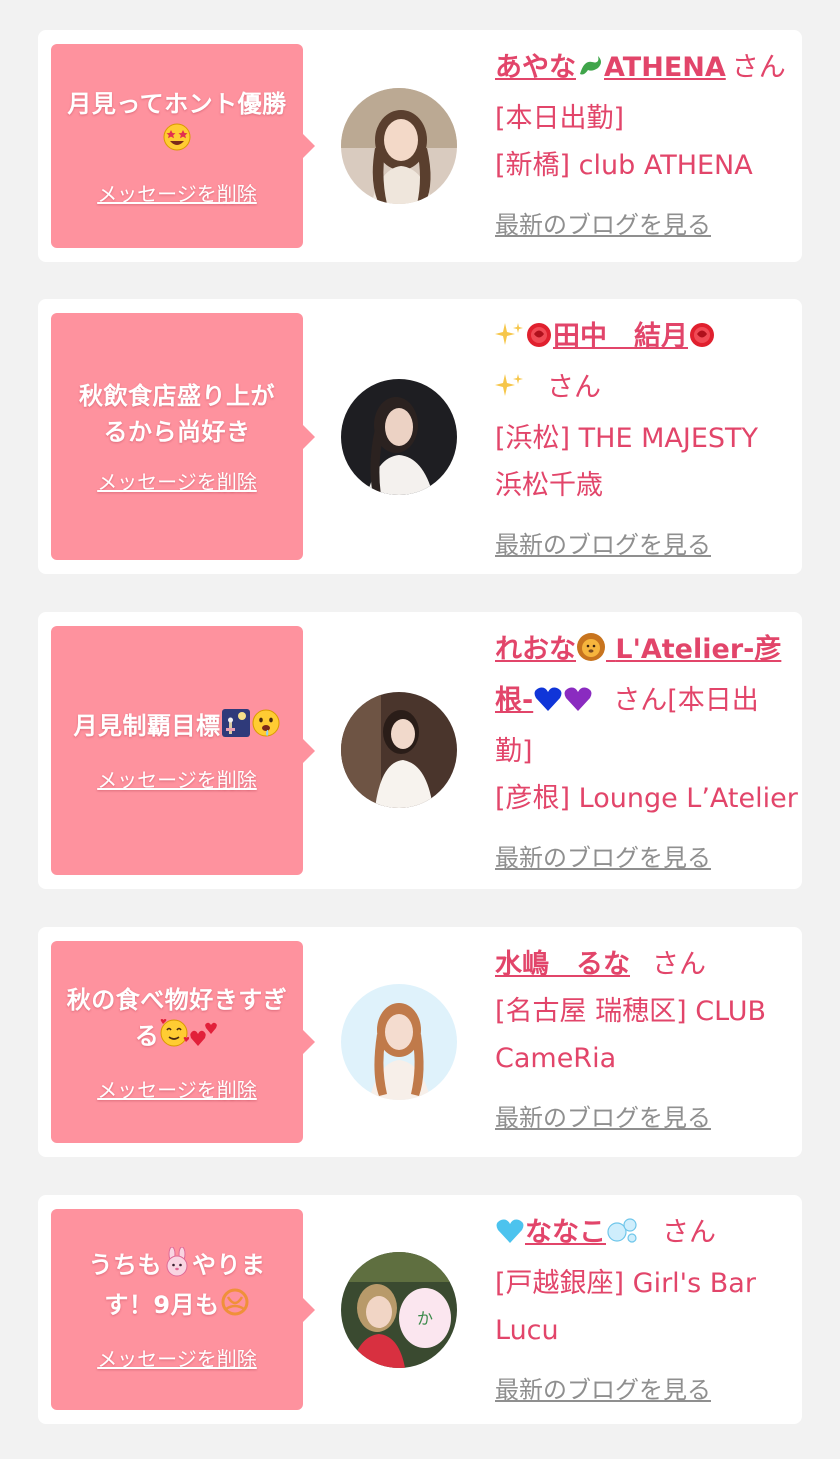  I want to click on girl-name-link: ななこ, so click(566, 1232).